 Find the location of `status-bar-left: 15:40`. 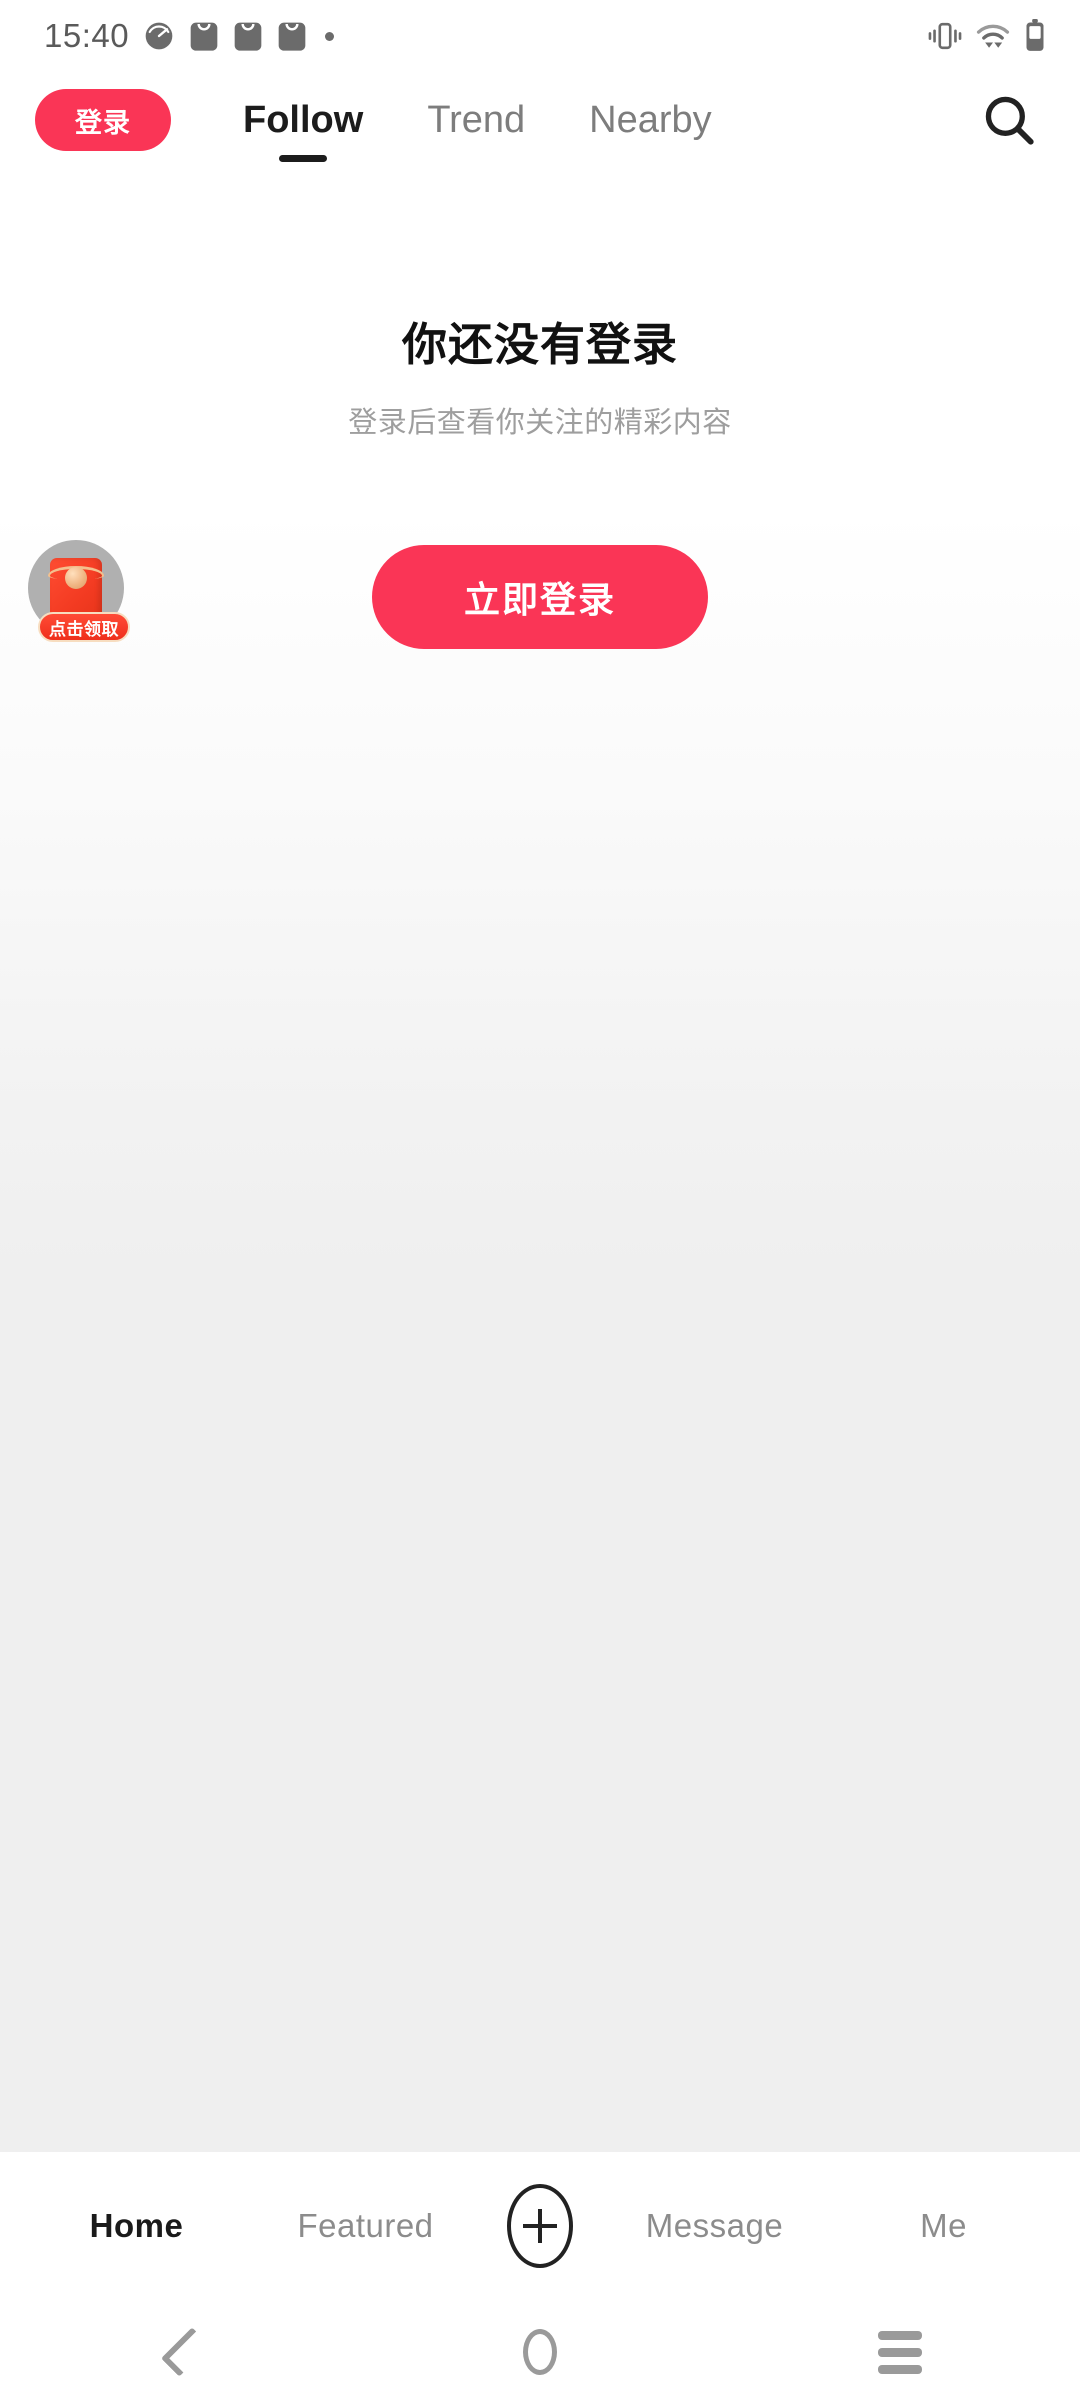

status-bar-left: 15:40 is located at coordinates (189, 36).